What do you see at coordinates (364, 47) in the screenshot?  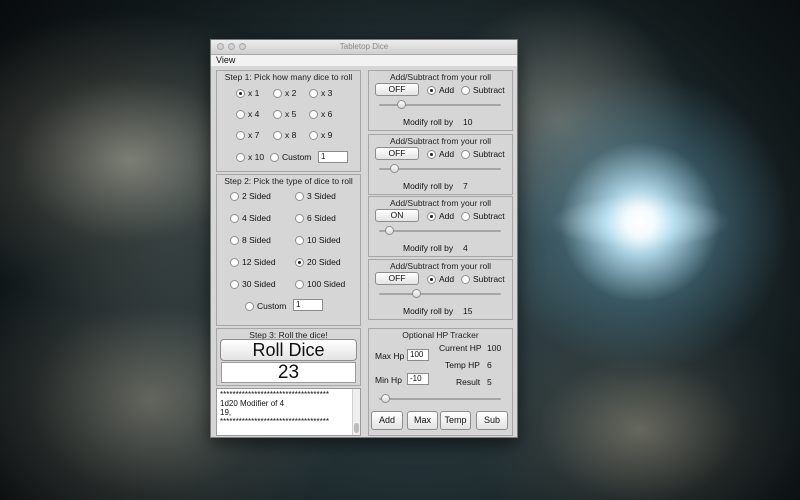 I see `title-bar: Tabletop Dice` at bounding box center [364, 47].